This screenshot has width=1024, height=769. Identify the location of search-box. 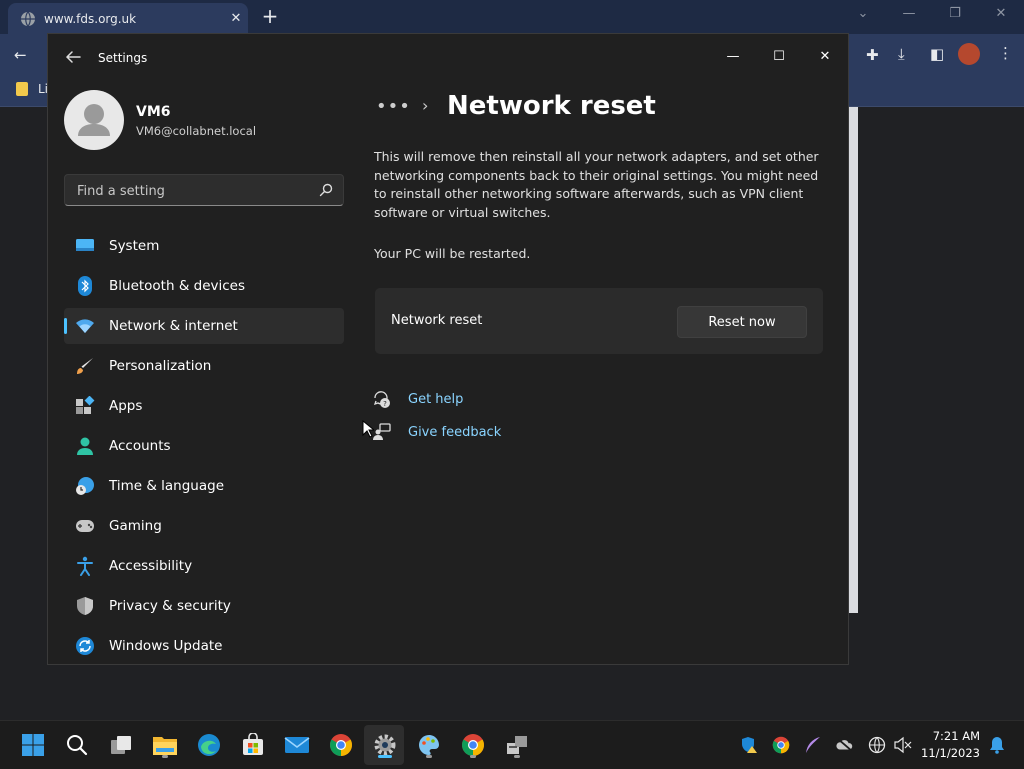
(204, 190).